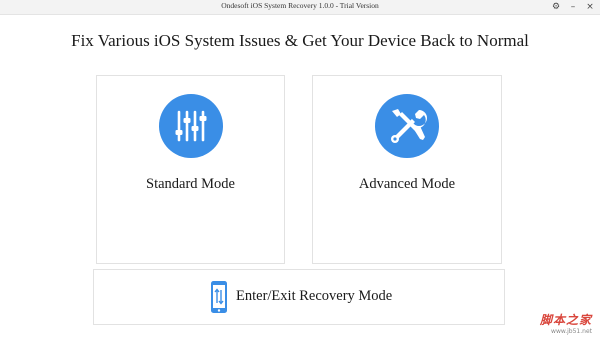 The image size is (600, 339). I want to click on watermark: 脚本之家 www.jb51.net, so click(566, 323).